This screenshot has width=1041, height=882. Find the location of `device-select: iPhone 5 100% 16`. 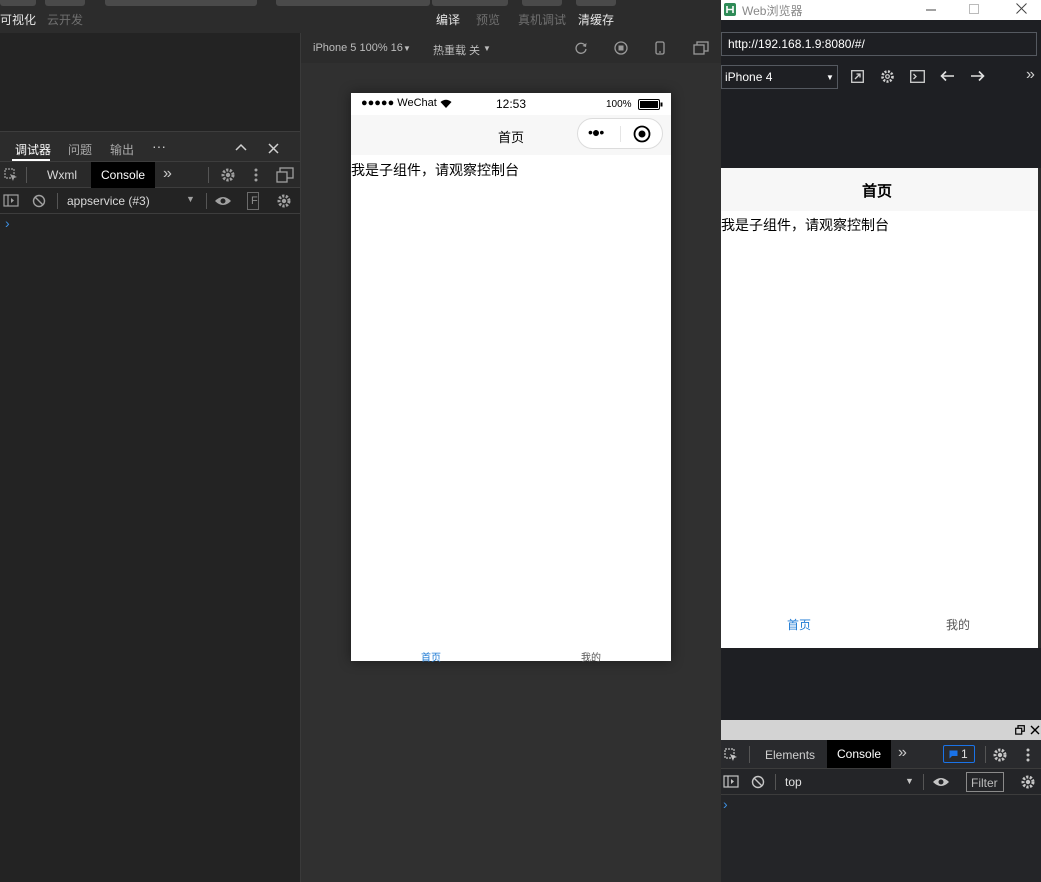

device-select: iPhone 5 100% 16 is located at coordinates (358, 48).